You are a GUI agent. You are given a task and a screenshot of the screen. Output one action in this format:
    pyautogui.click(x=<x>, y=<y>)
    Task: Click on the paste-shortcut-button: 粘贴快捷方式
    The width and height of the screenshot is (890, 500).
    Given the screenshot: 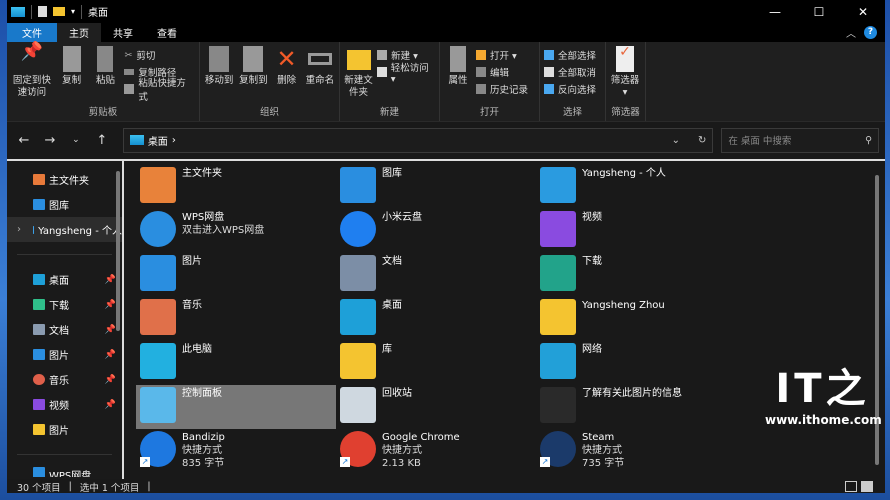 What is the action you would take?
    pyautogui.click(x=159, y=90)
    